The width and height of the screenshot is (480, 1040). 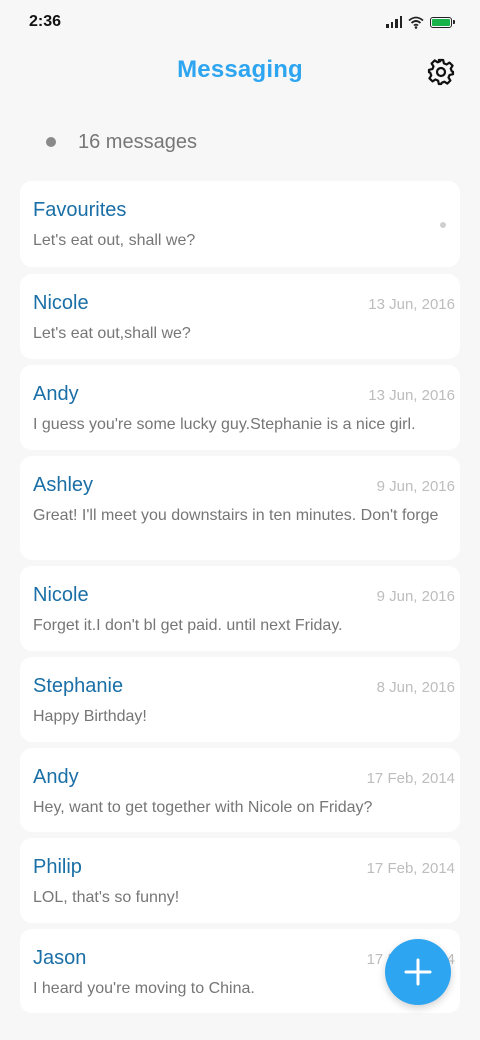 What do you see at coordinates (60, 958) in the screenshot?
I see `conversation-name: Jason` at bounding box center [60, 958].